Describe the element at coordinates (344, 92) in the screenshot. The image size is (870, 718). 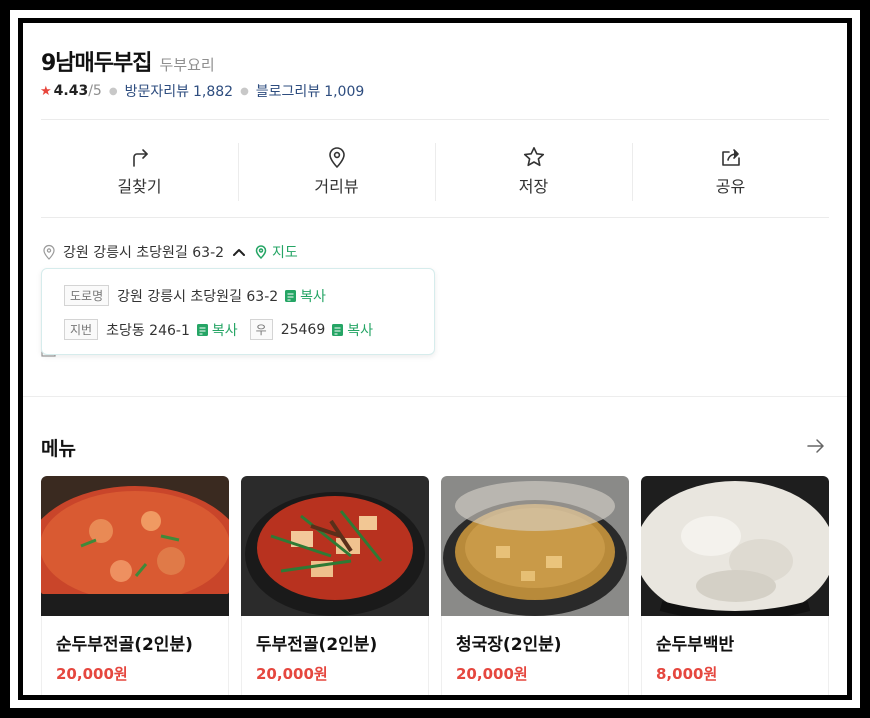
I see `blog-review-count: 1,009` at that location.